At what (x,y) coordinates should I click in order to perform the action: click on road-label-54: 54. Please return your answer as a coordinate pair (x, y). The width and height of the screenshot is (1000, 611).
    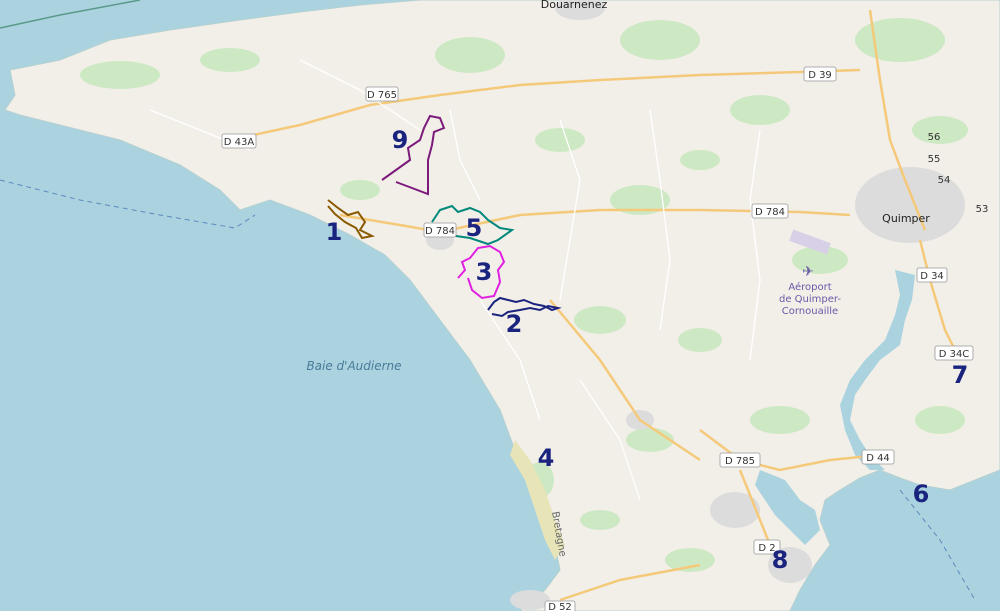
    Looking at the image, I should click on (944, 180).